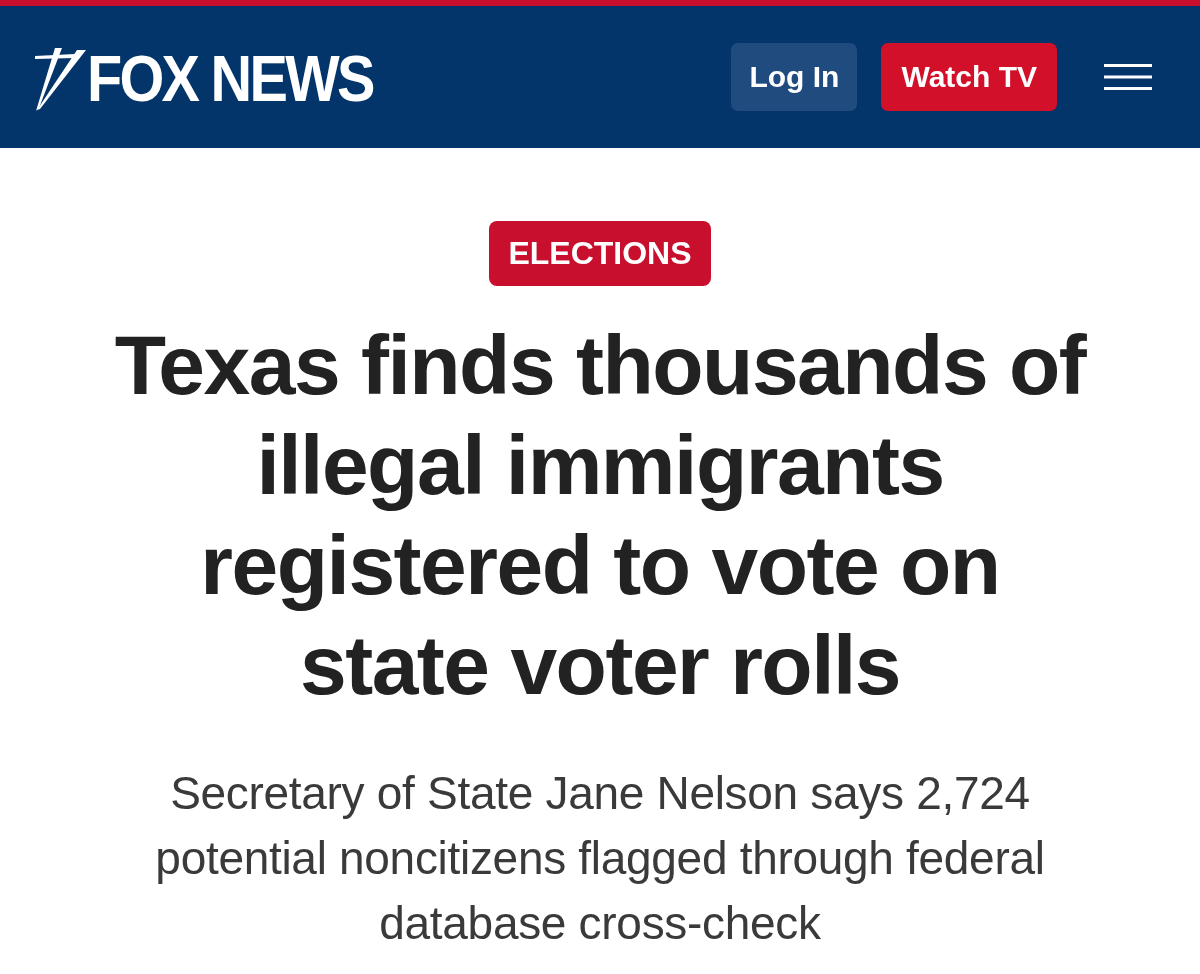  Describe the element at coordinates (230, 79) in the screenshot. I see `logo-wordmark: FOX NEWS` at that location.